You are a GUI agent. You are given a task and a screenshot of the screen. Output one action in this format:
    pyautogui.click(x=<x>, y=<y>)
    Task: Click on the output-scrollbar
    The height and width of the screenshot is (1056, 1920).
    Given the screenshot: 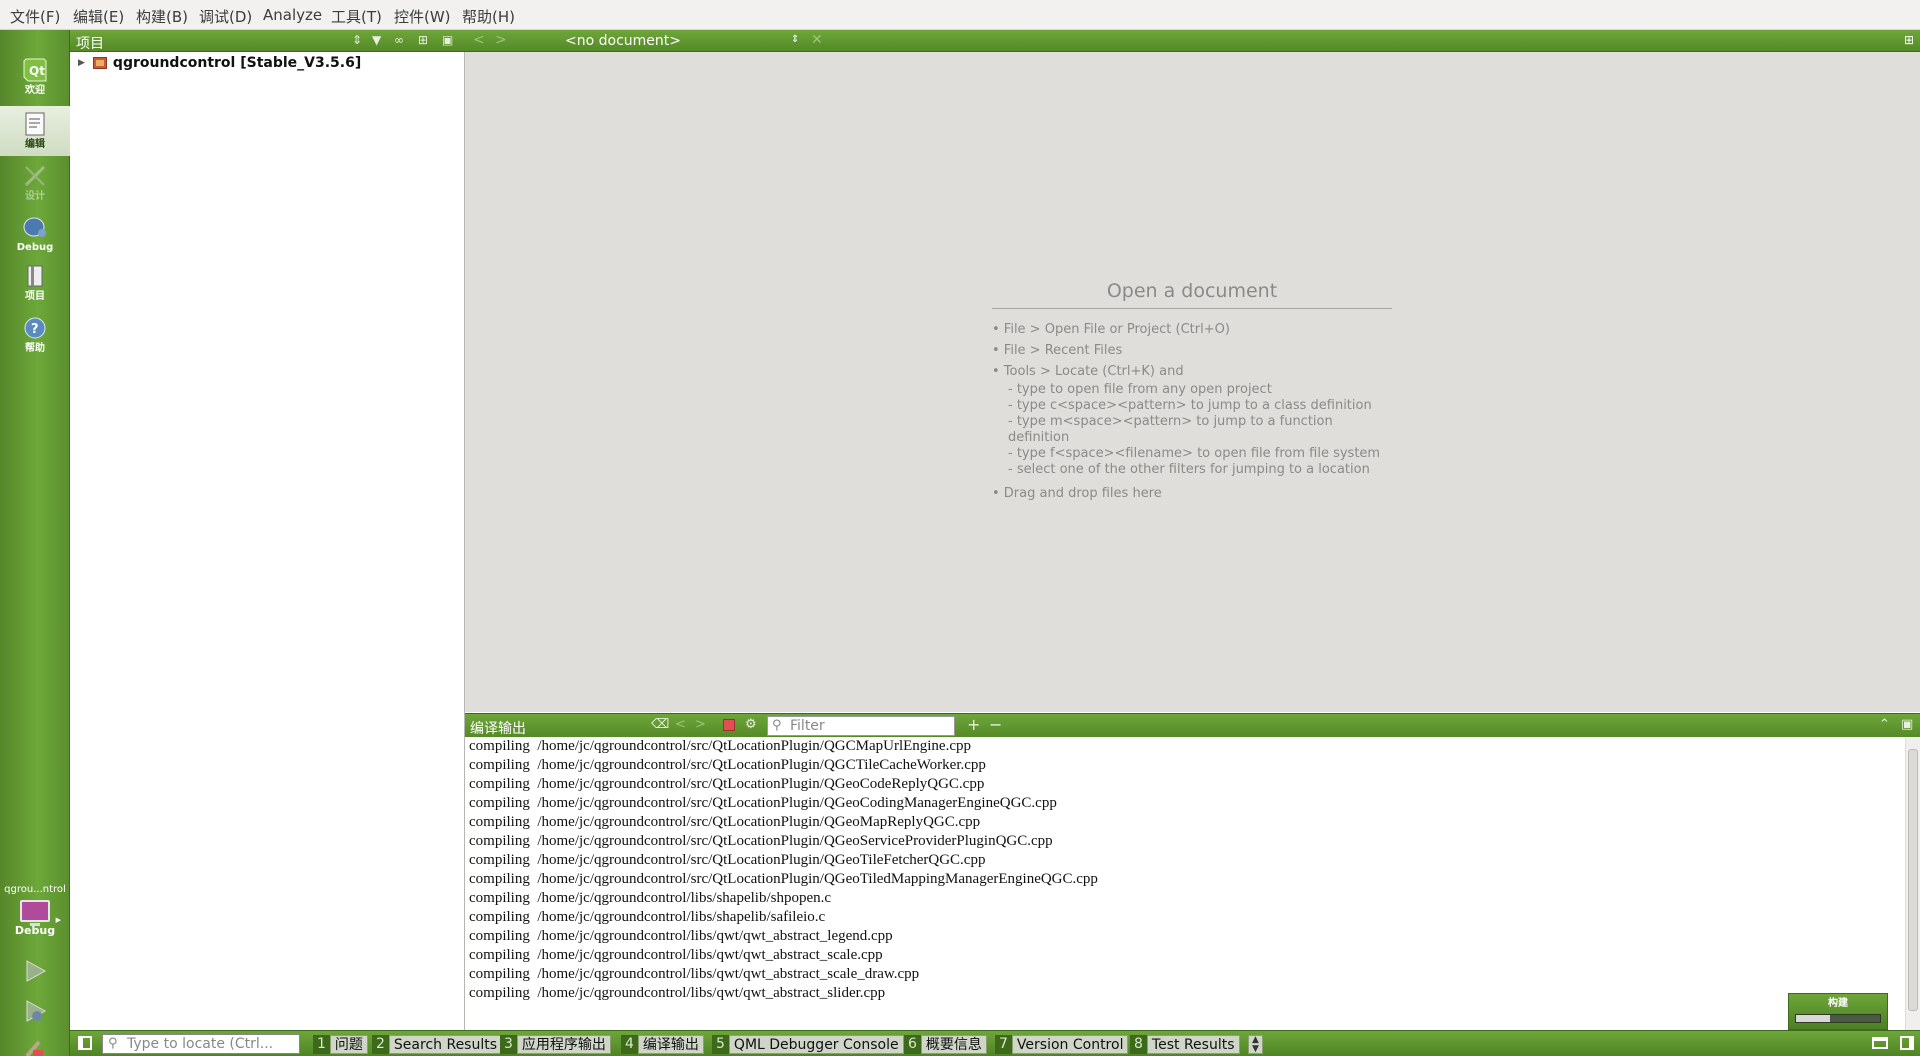 What is the action you would take?
    pyautogui.click(x=1912, y=883)
    